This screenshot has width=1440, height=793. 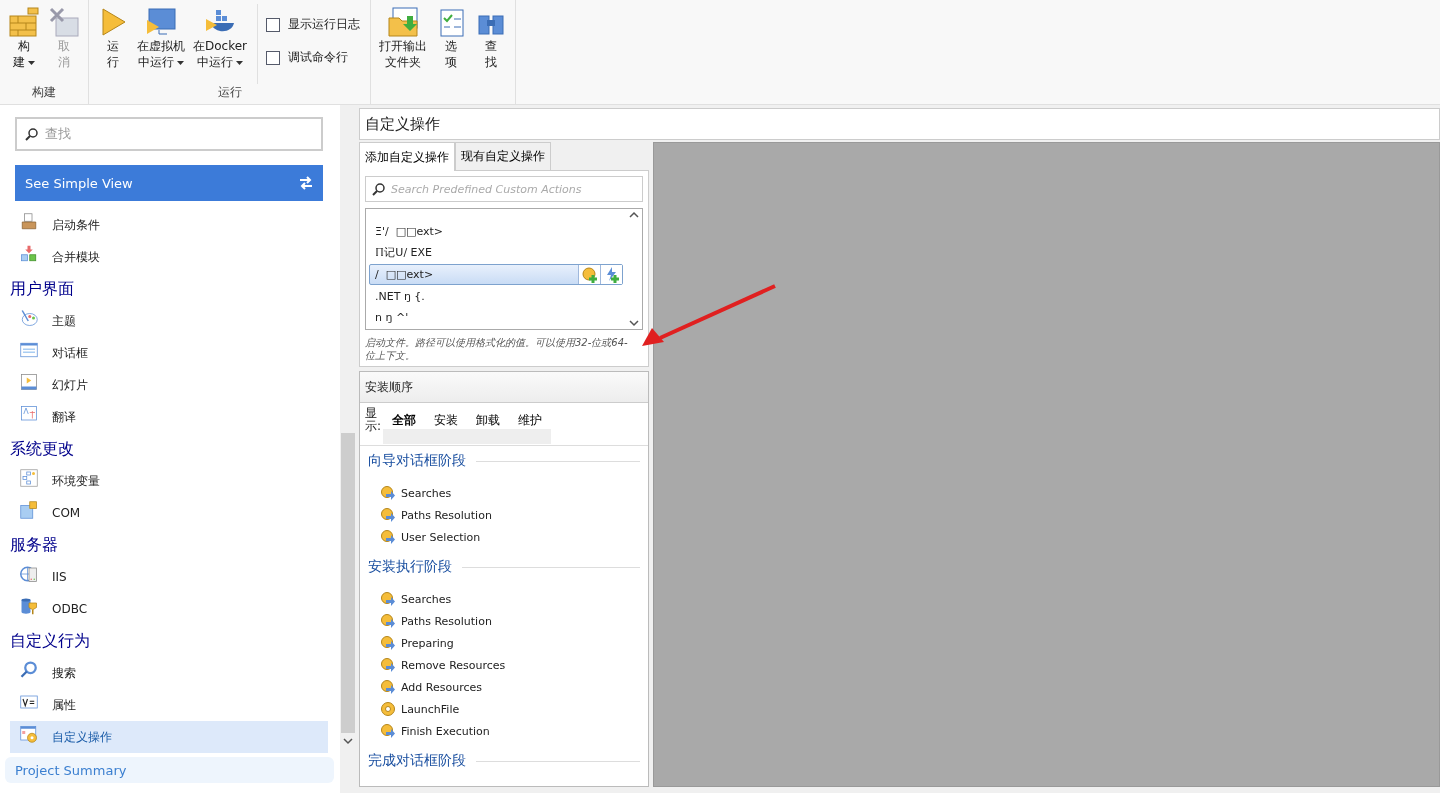 I want to click on stage-item: LaunchFile, so click(x=430, y=709).